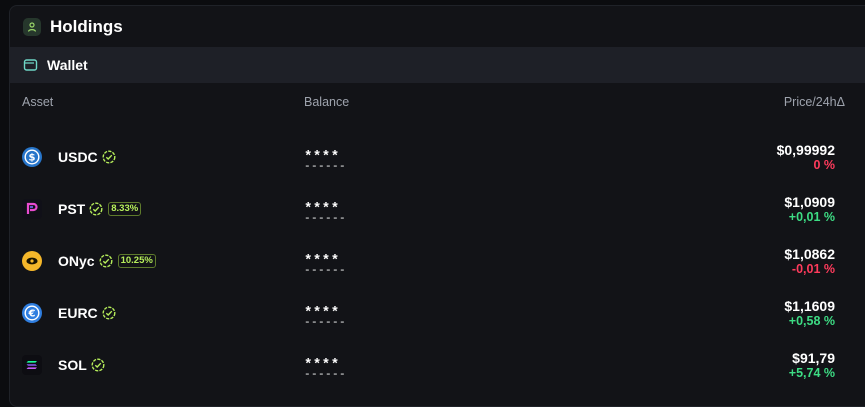 This screenshot has width=865, height=407. I want to click on asset-row-pst: PST 8.33% **** ------ $1,0909 +0,01 %, so click(428, 209).